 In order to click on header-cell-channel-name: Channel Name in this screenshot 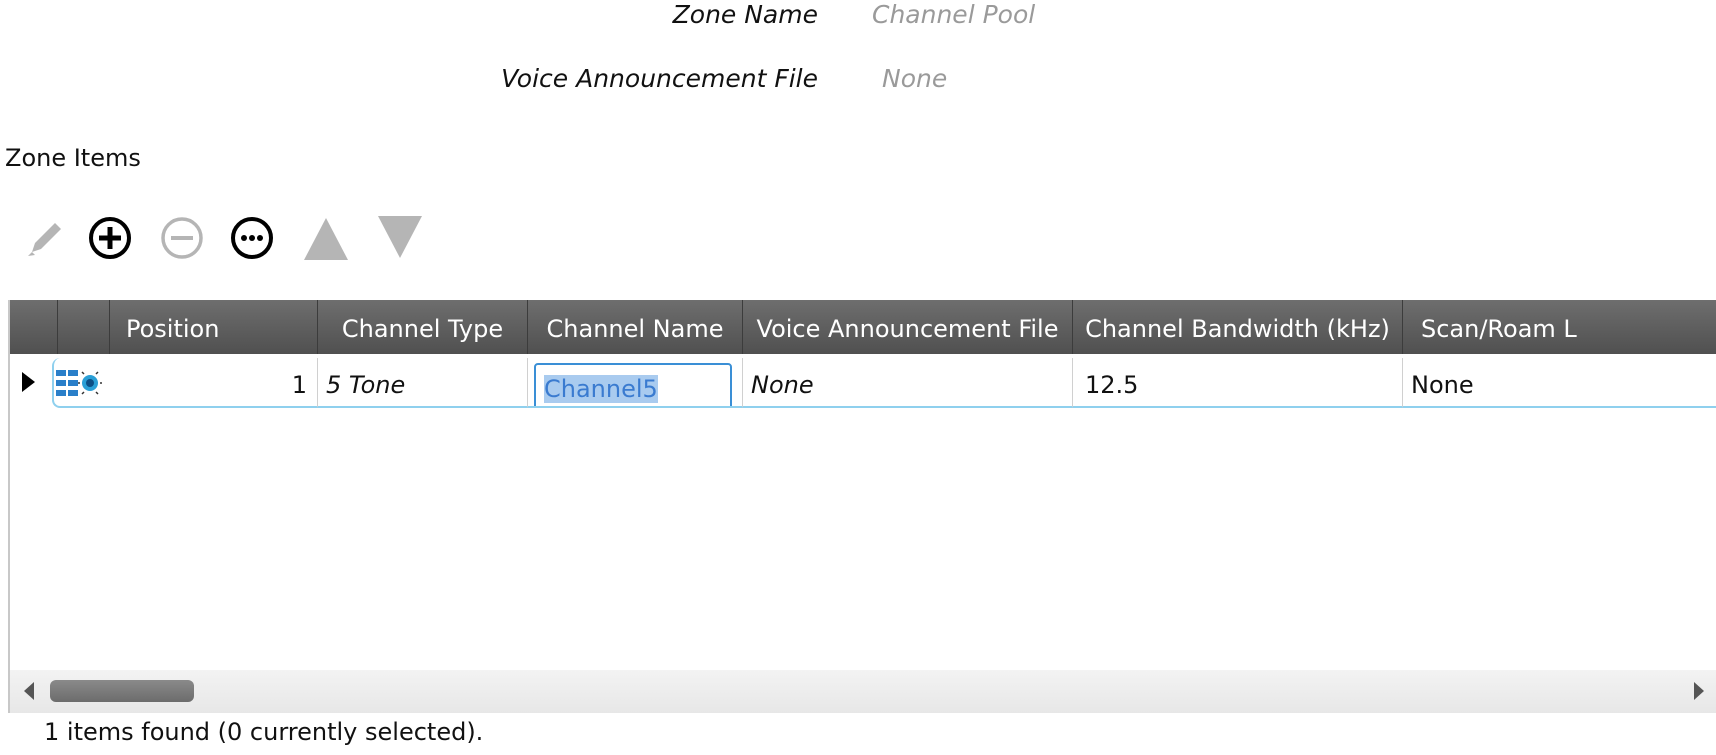, I will do `click(635, 327)`.